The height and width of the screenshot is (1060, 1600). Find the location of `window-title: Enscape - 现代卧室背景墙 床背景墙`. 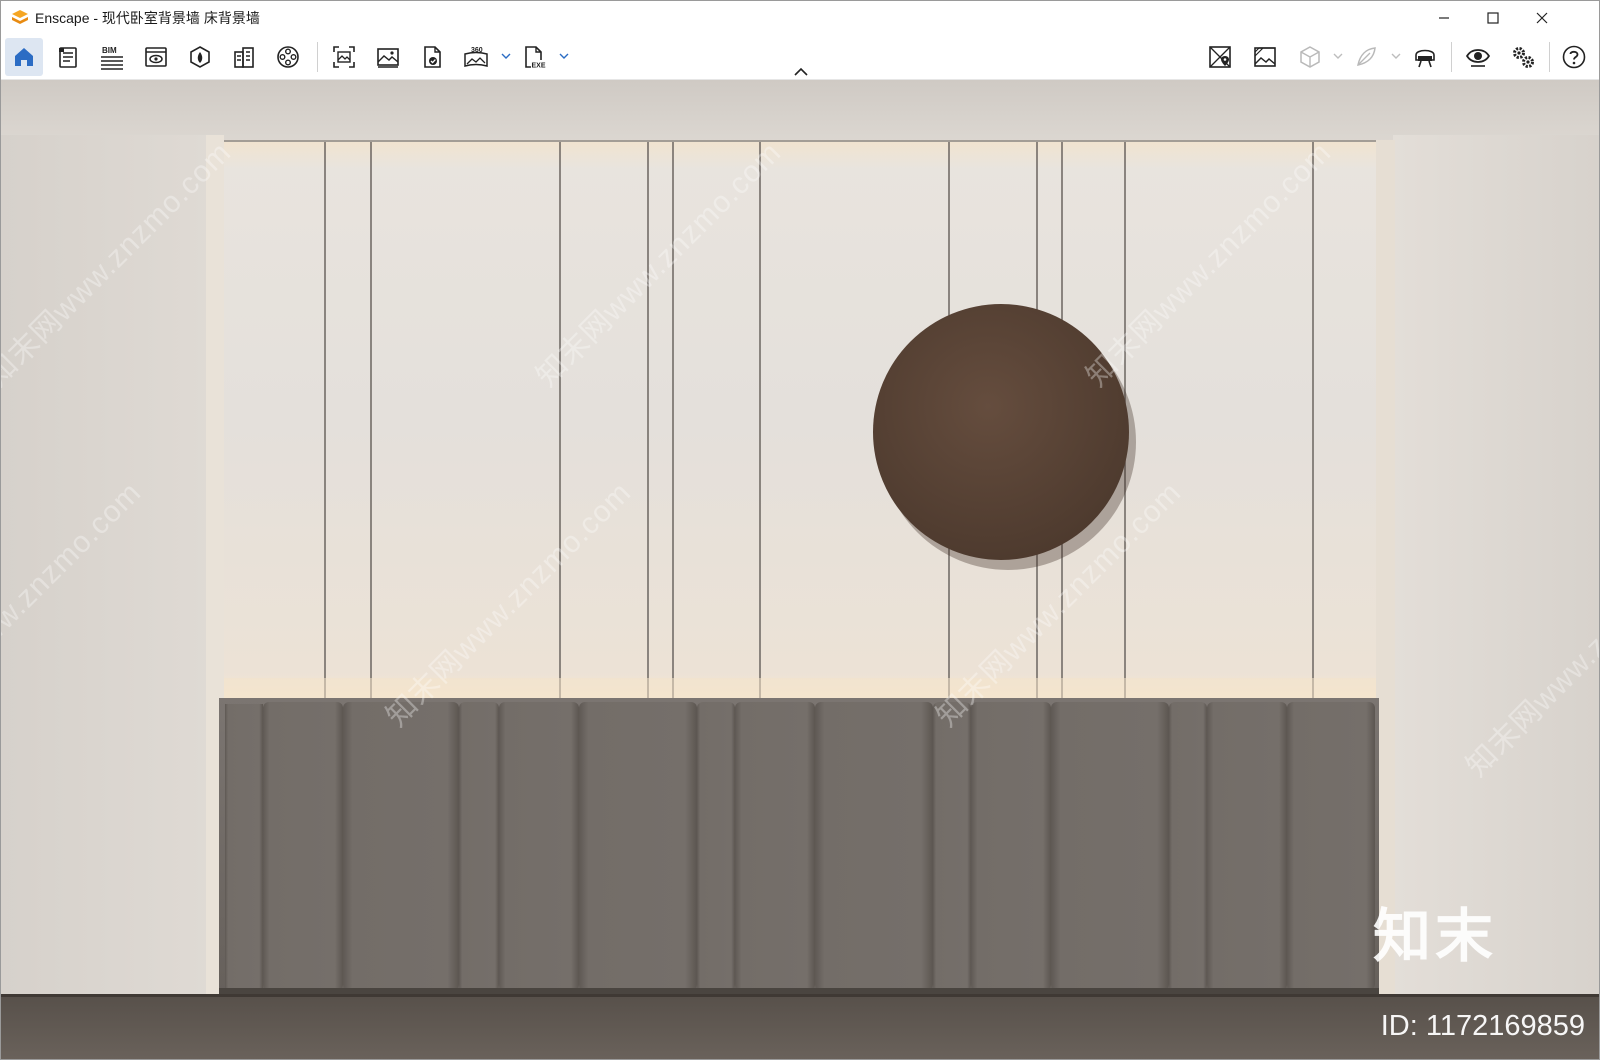

window-title: Enscape - 现代卧室背景墙 床背景墙 is located at coordinates (147, 17).